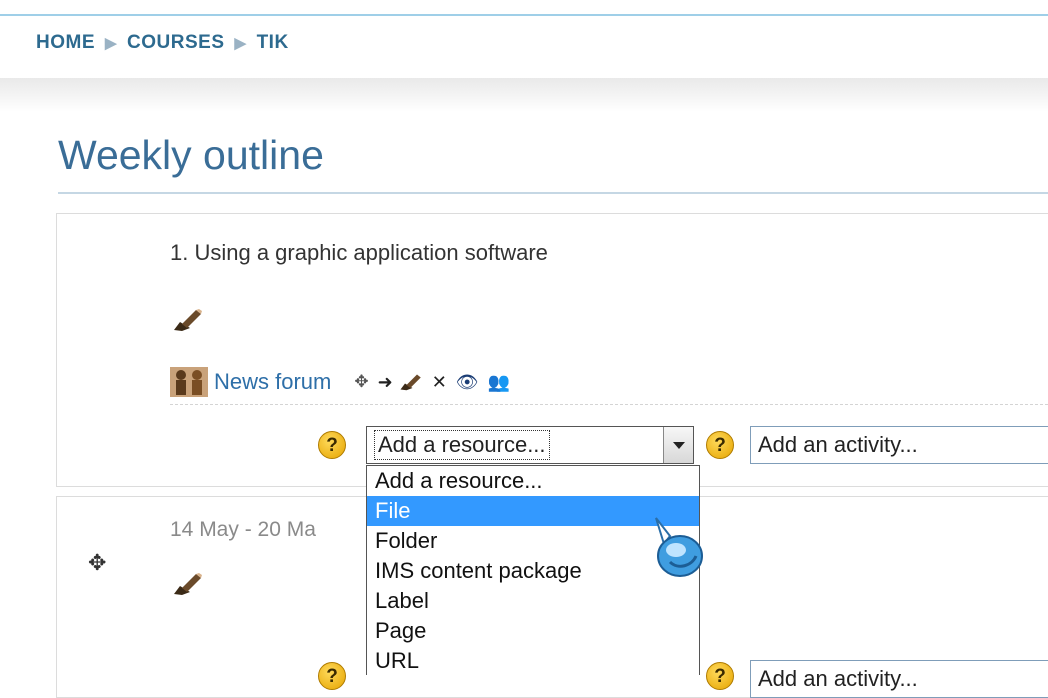  I want to click on header-band, so click(524, 95).